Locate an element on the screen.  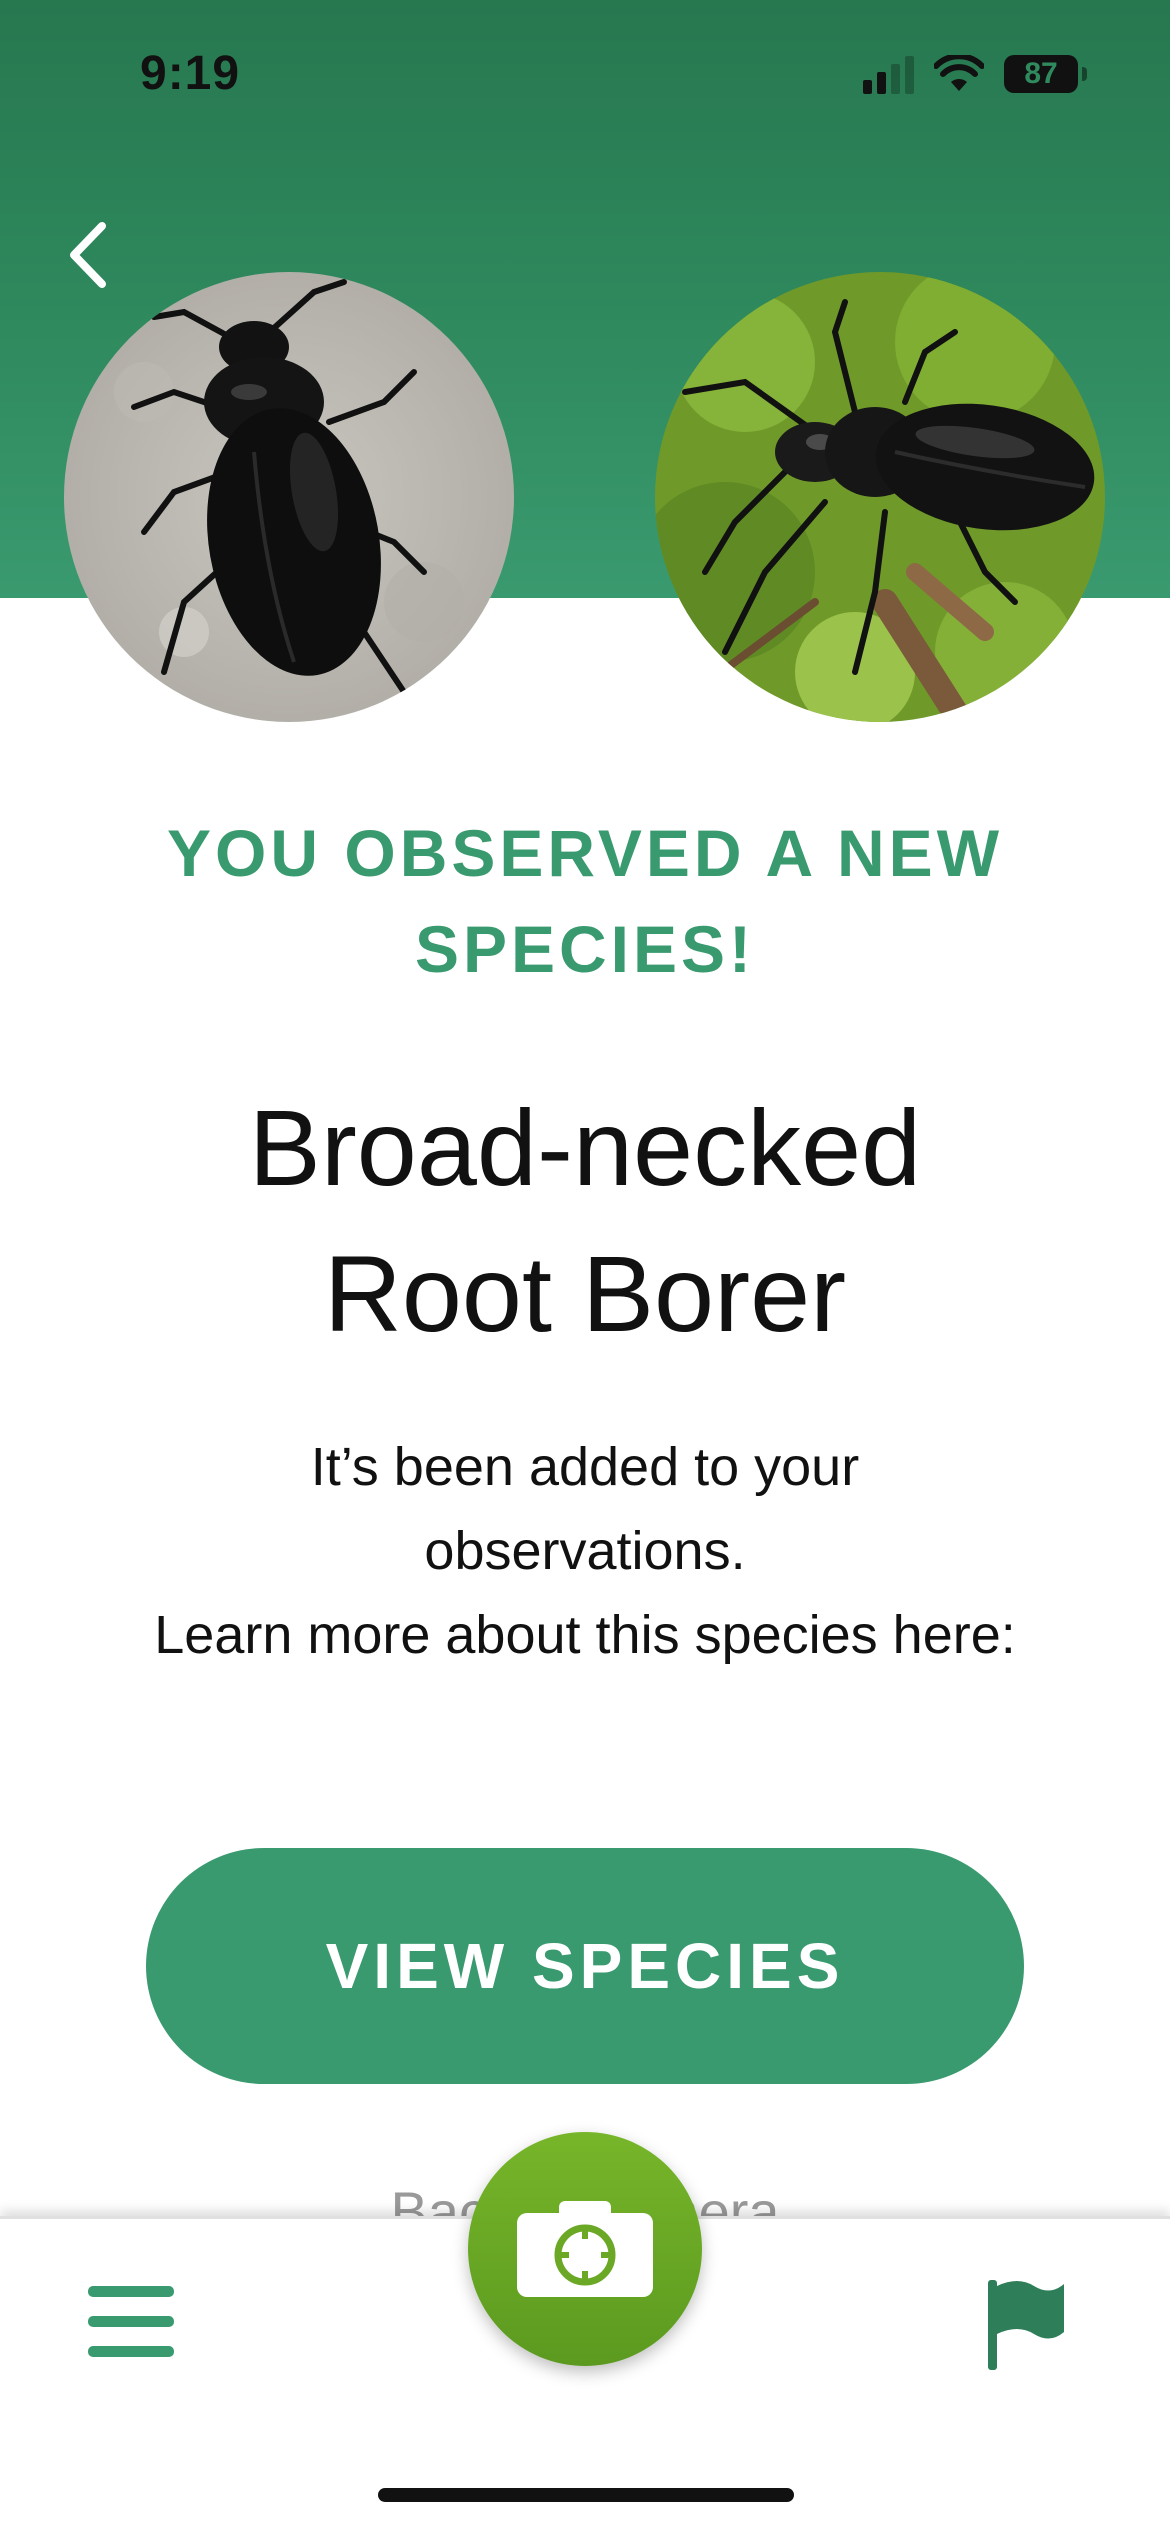
hamburger-menu-icon is located at coordinates (131, 2321).